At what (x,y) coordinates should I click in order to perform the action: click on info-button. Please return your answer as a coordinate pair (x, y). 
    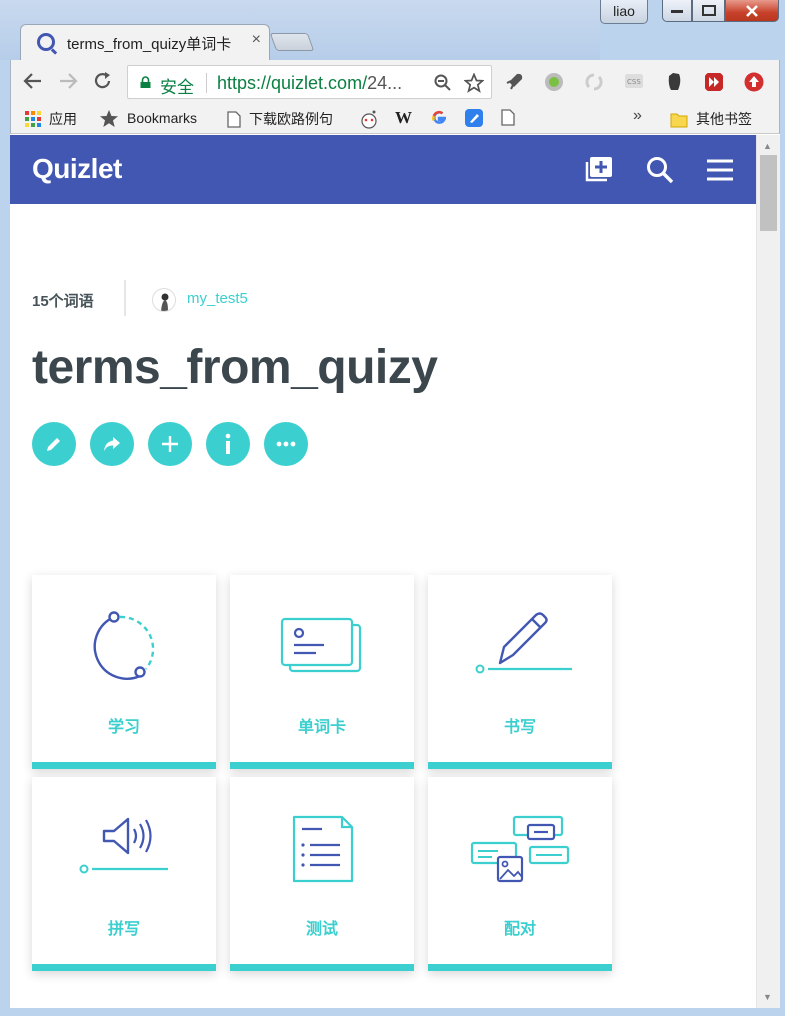
    Looking at the image, I should click on (228, 444).